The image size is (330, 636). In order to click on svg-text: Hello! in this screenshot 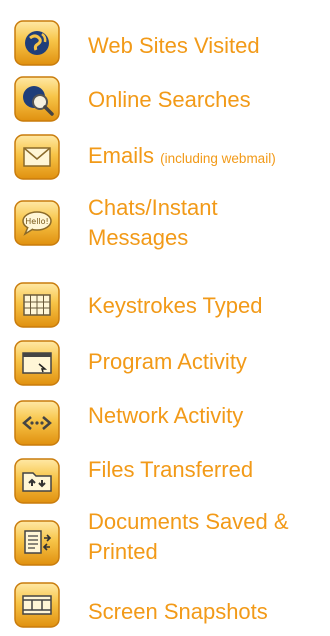, I will do `click(36, 221)`.